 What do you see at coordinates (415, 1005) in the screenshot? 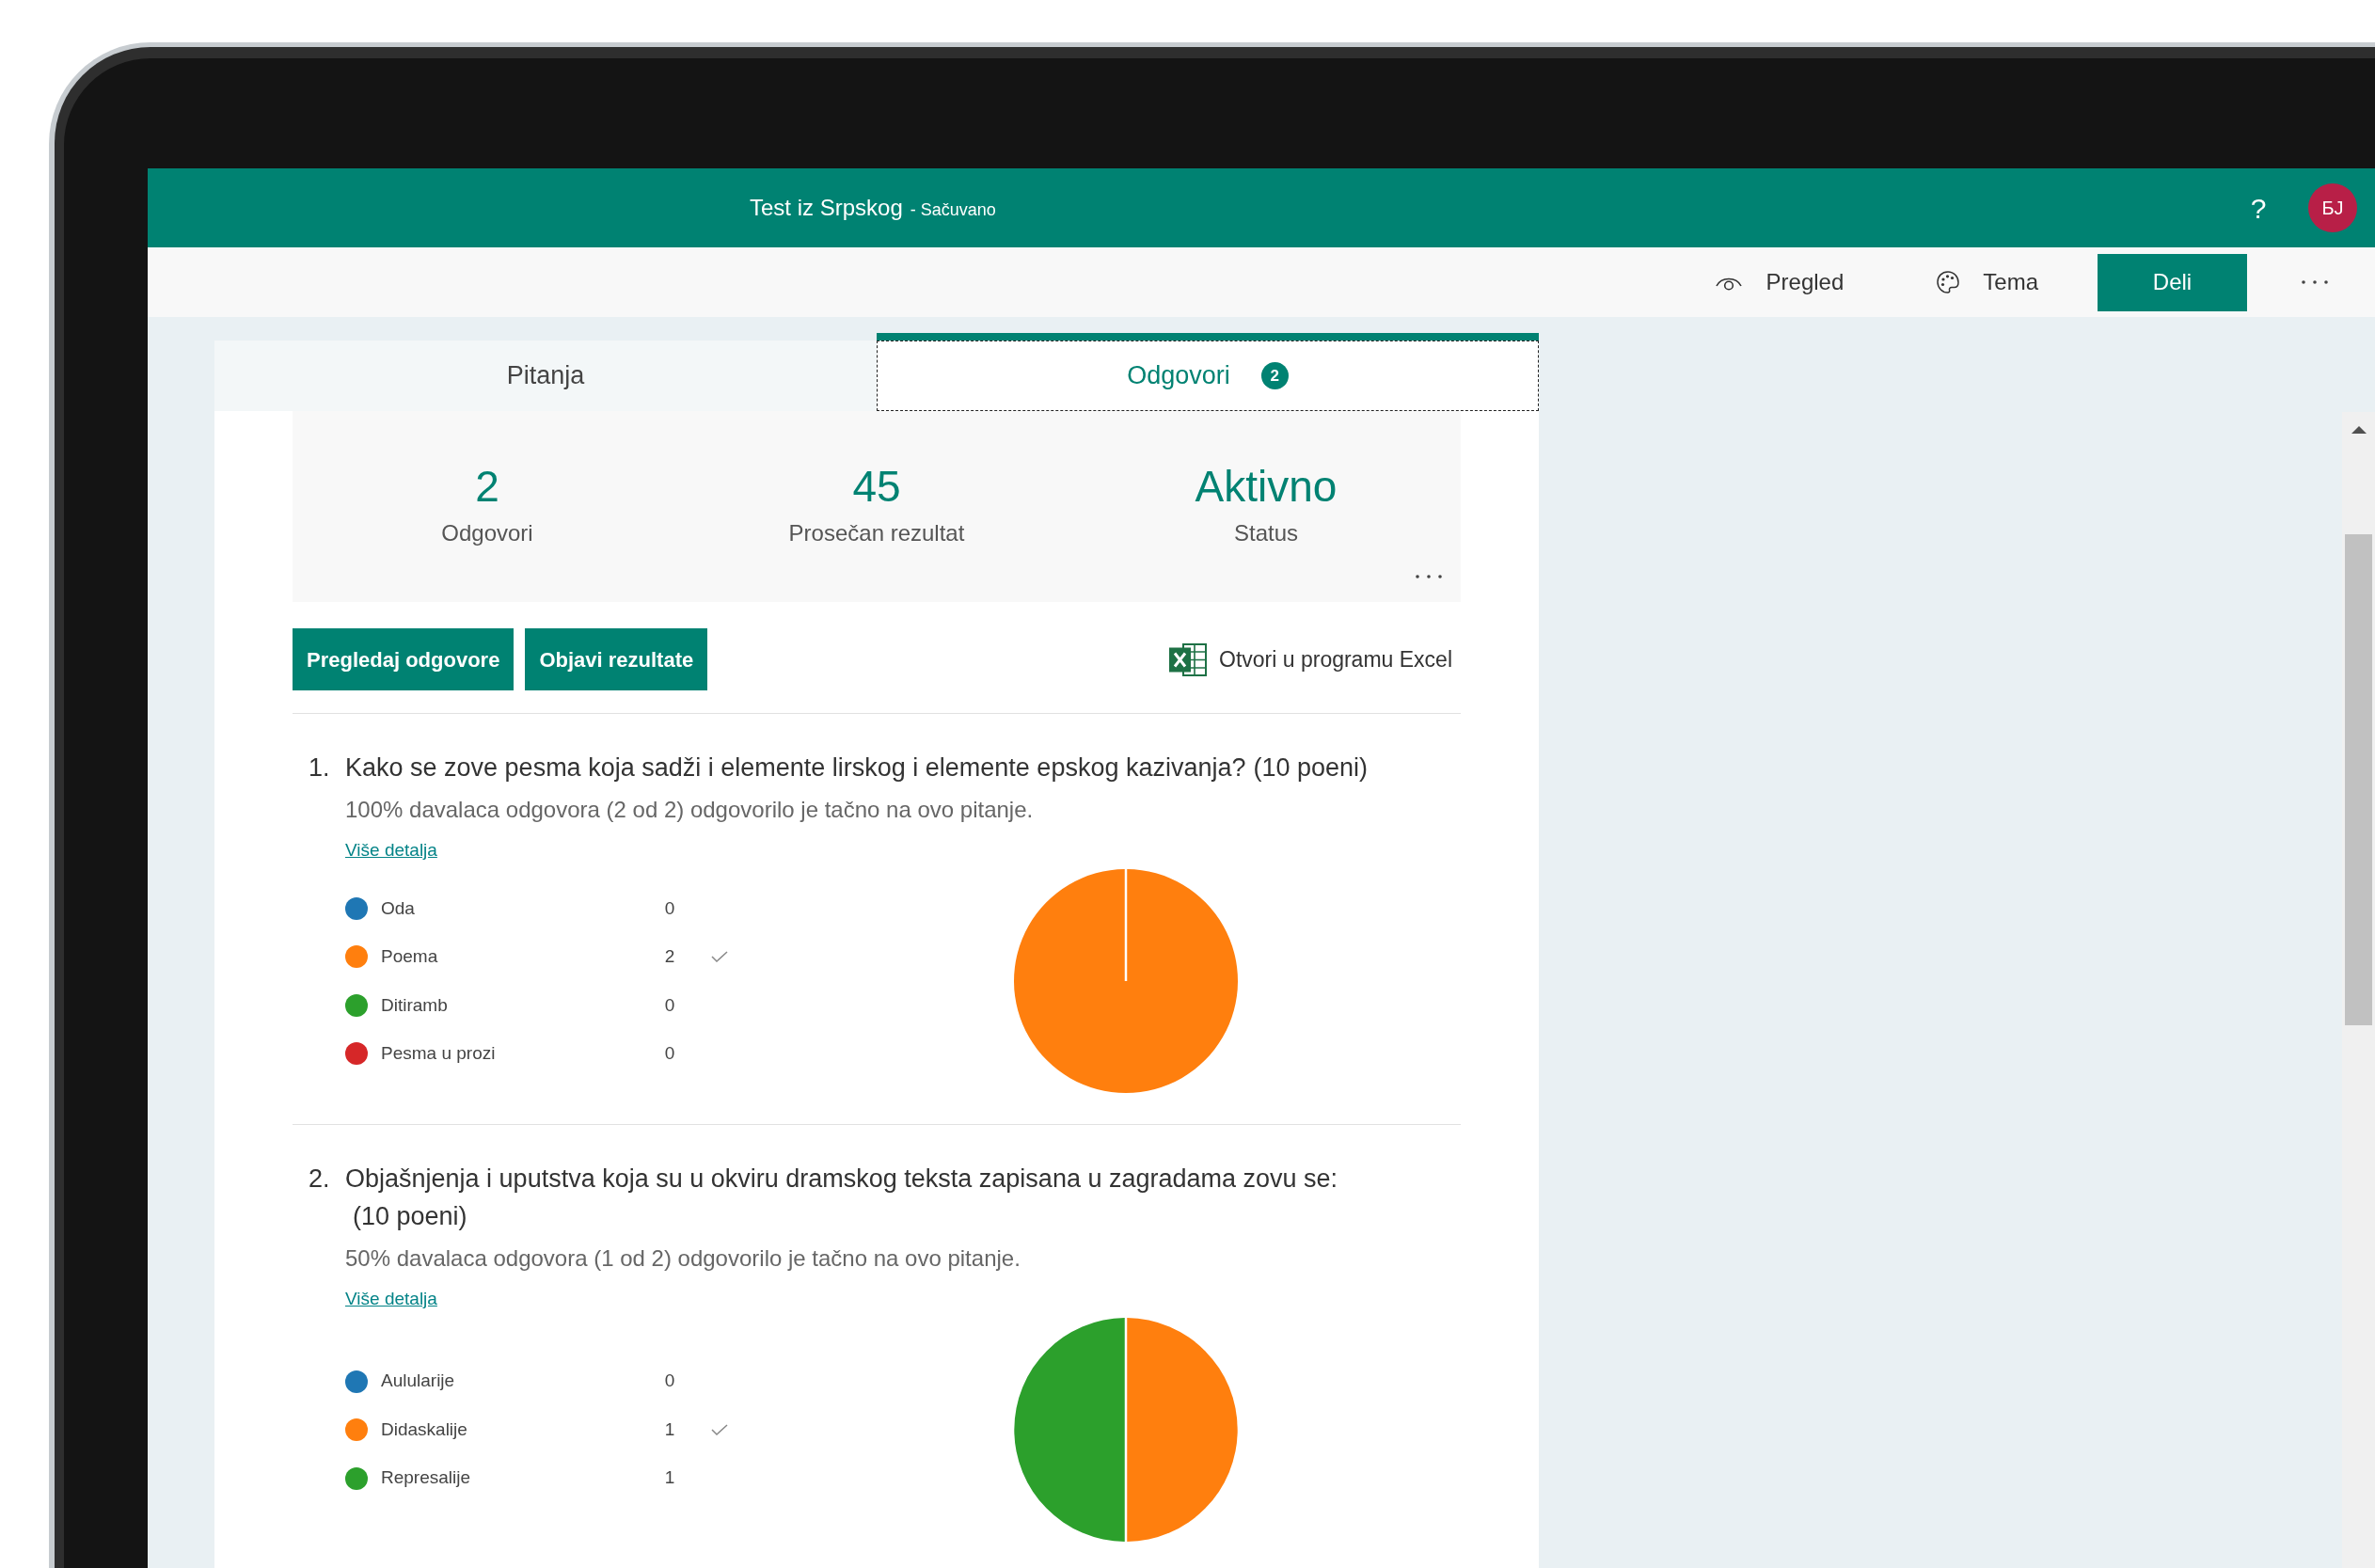
I see `answer-label: Ditiramb` at bounding box center [415, 1005].